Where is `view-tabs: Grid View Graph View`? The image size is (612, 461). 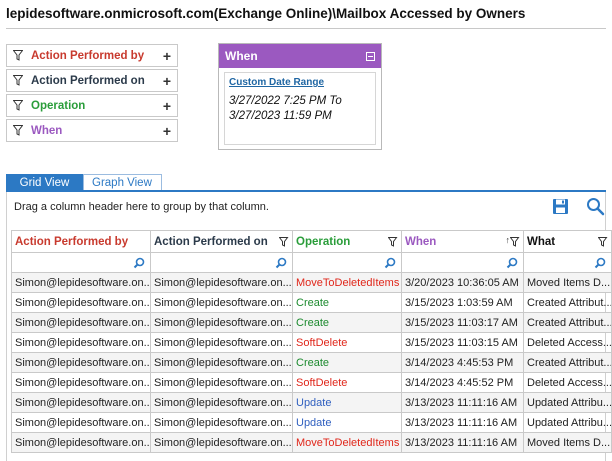 view-tabs: Grid View Graph View is located at coordinates (84, 182).